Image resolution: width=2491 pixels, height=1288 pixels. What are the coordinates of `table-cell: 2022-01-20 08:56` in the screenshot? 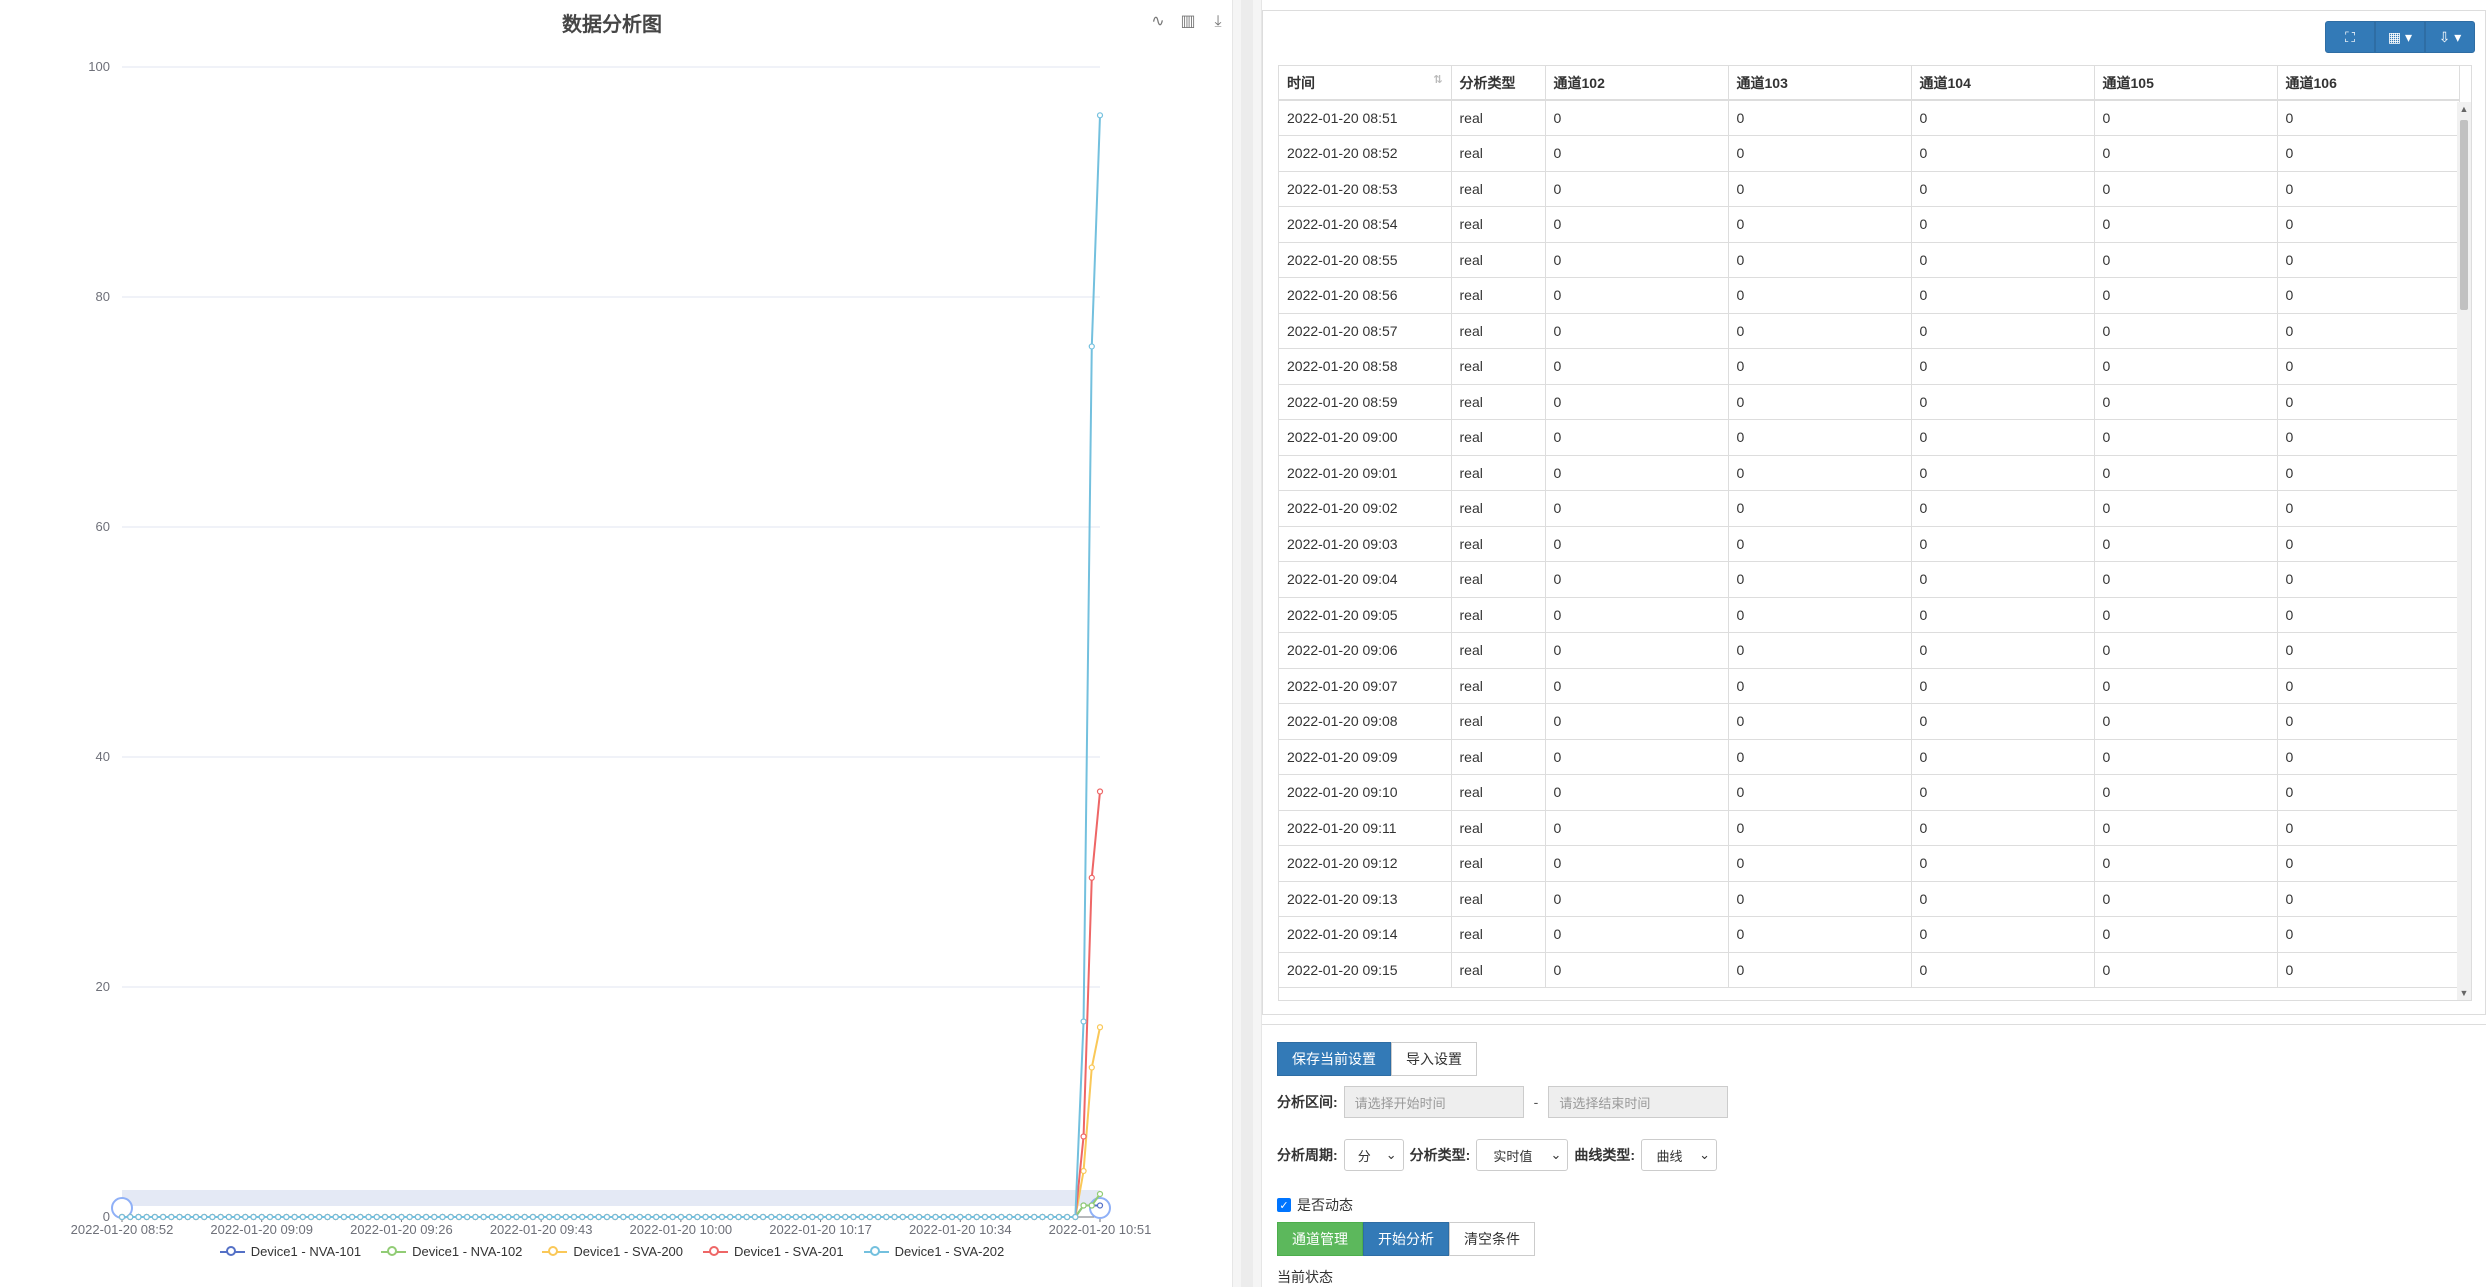 It's located at (1365, 295).